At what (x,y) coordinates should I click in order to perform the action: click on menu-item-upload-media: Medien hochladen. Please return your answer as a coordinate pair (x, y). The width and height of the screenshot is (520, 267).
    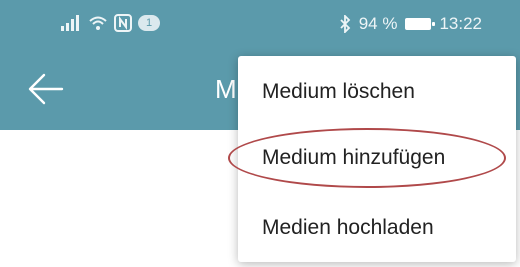
    Looking at the image, I should click on (377, 228).